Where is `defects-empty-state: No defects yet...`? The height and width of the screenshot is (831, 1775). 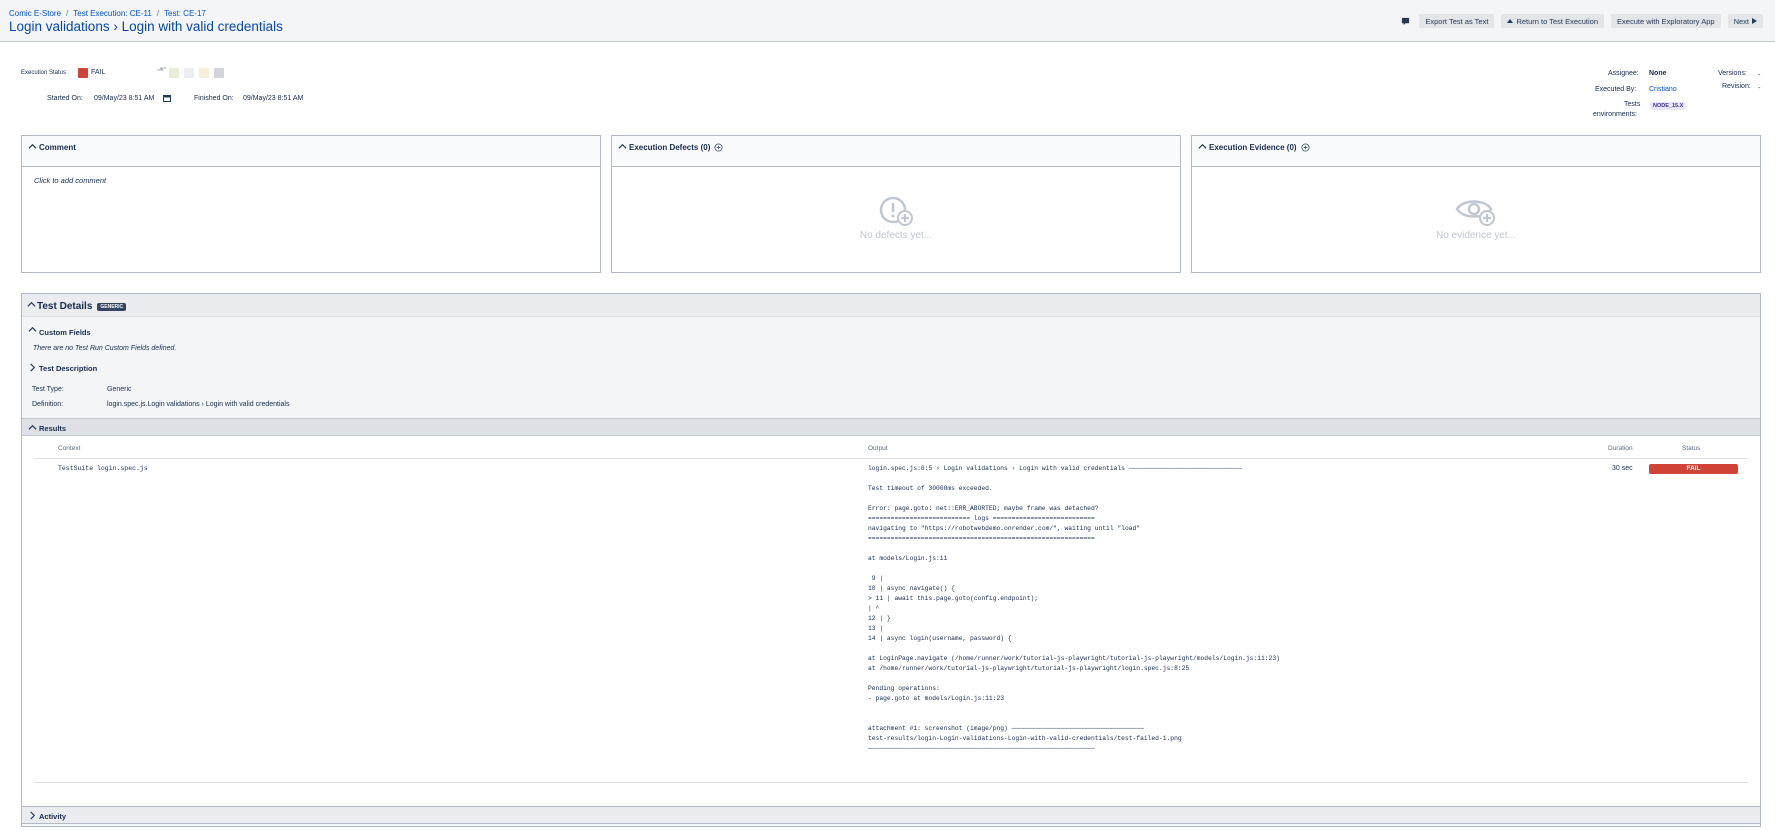
defects-empty-state: No defects yet... is located at coordinates (896, 218).